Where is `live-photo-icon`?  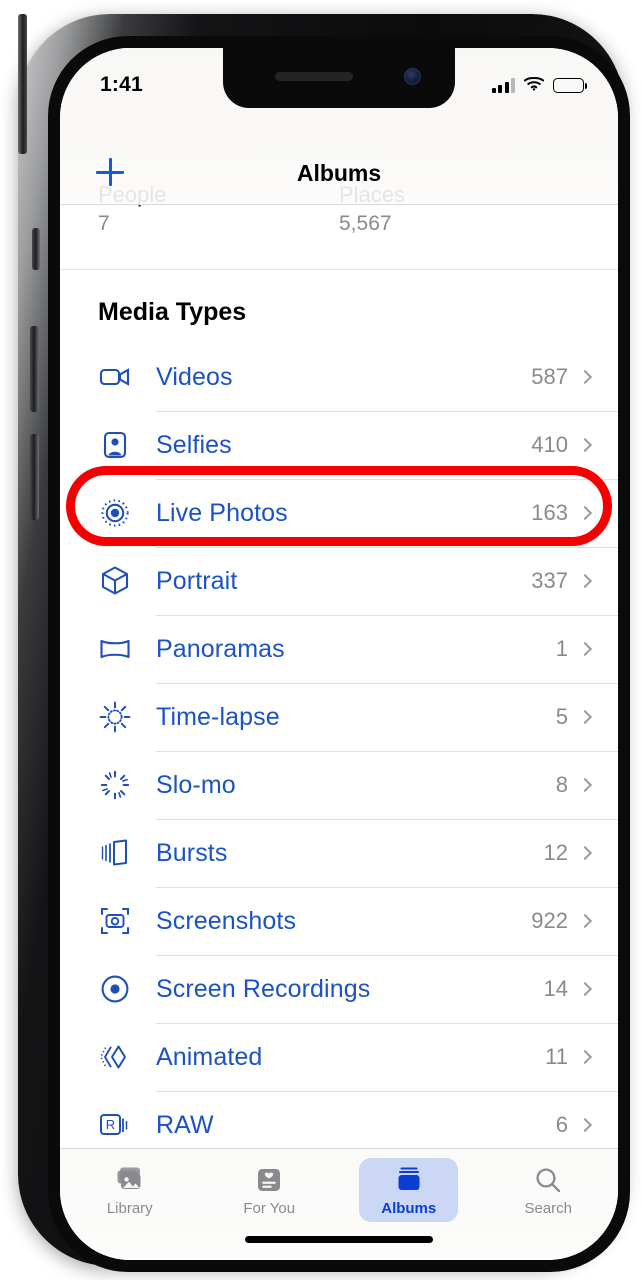
live-photo-icon is located at coordinates (120, 513).